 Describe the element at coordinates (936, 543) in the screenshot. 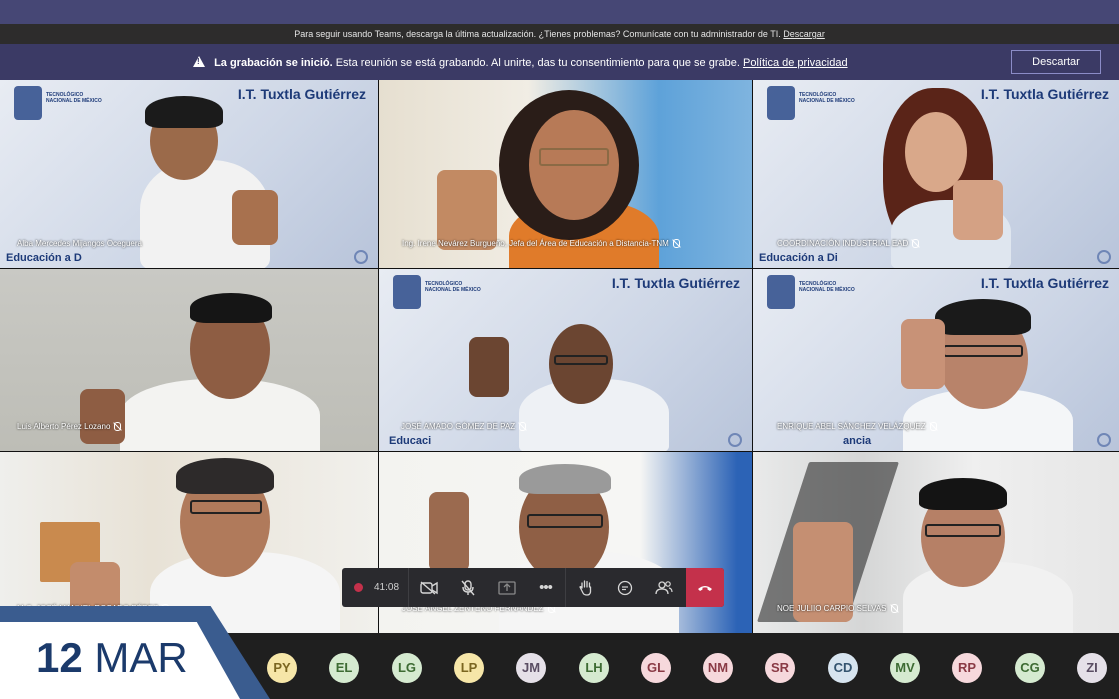

I see `video-tile: NOE JULIIO CARPIO SELVAS` at that location.